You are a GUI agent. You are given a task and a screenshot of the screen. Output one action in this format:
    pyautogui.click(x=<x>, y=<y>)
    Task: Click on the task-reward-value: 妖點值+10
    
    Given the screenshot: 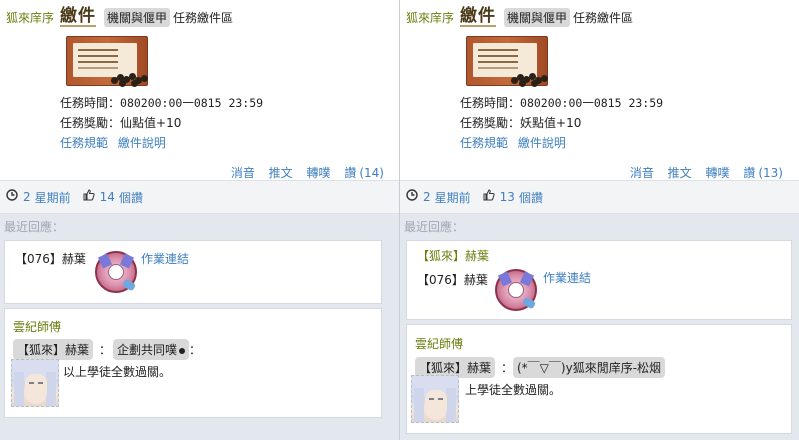 What is the action you would take?
    pyautogui.click(x=551, y=123)
    